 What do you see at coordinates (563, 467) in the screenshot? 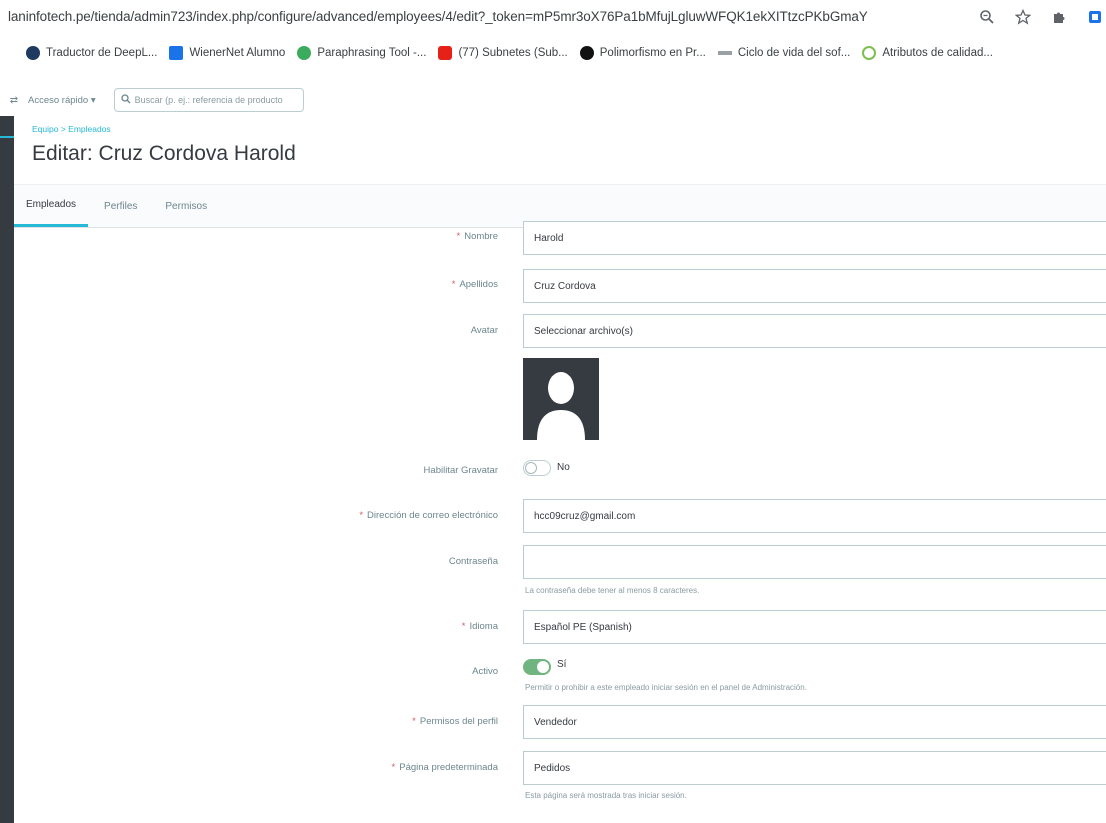
I see `gravatar-state: No` at bounding box center [563, 467].